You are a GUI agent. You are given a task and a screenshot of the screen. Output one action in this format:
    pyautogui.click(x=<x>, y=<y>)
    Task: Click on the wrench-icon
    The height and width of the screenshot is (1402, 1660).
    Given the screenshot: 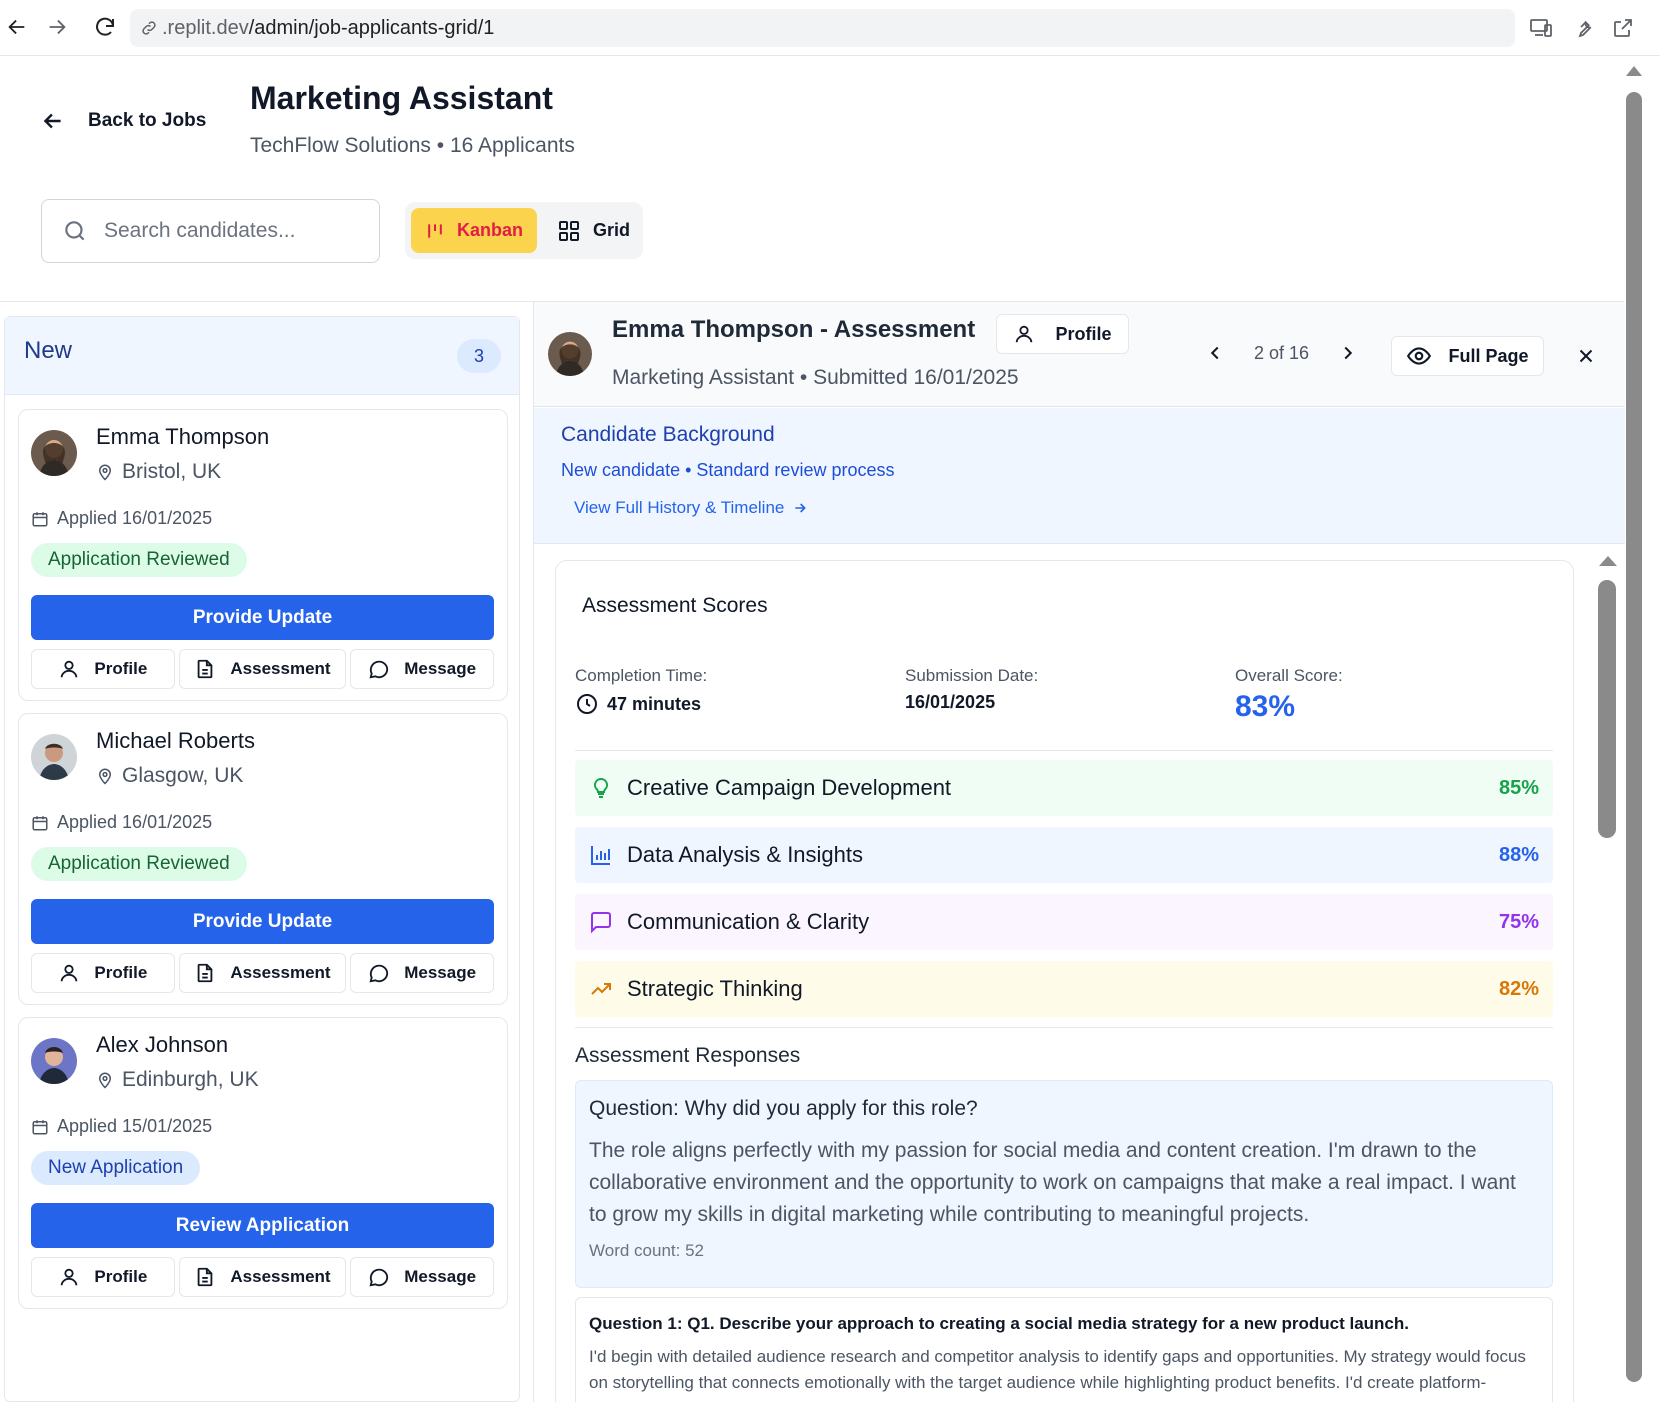 What is the action you would take?
    pyautogui.click(x=1583, y=28)
    